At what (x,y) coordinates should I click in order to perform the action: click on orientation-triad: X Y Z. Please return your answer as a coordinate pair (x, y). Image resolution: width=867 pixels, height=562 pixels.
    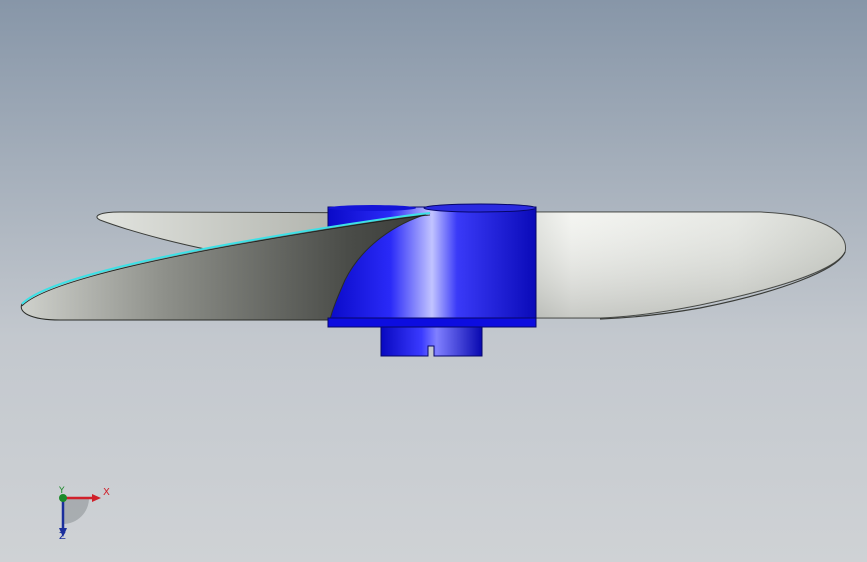
    Looking at the image, I should click on (85, 513).